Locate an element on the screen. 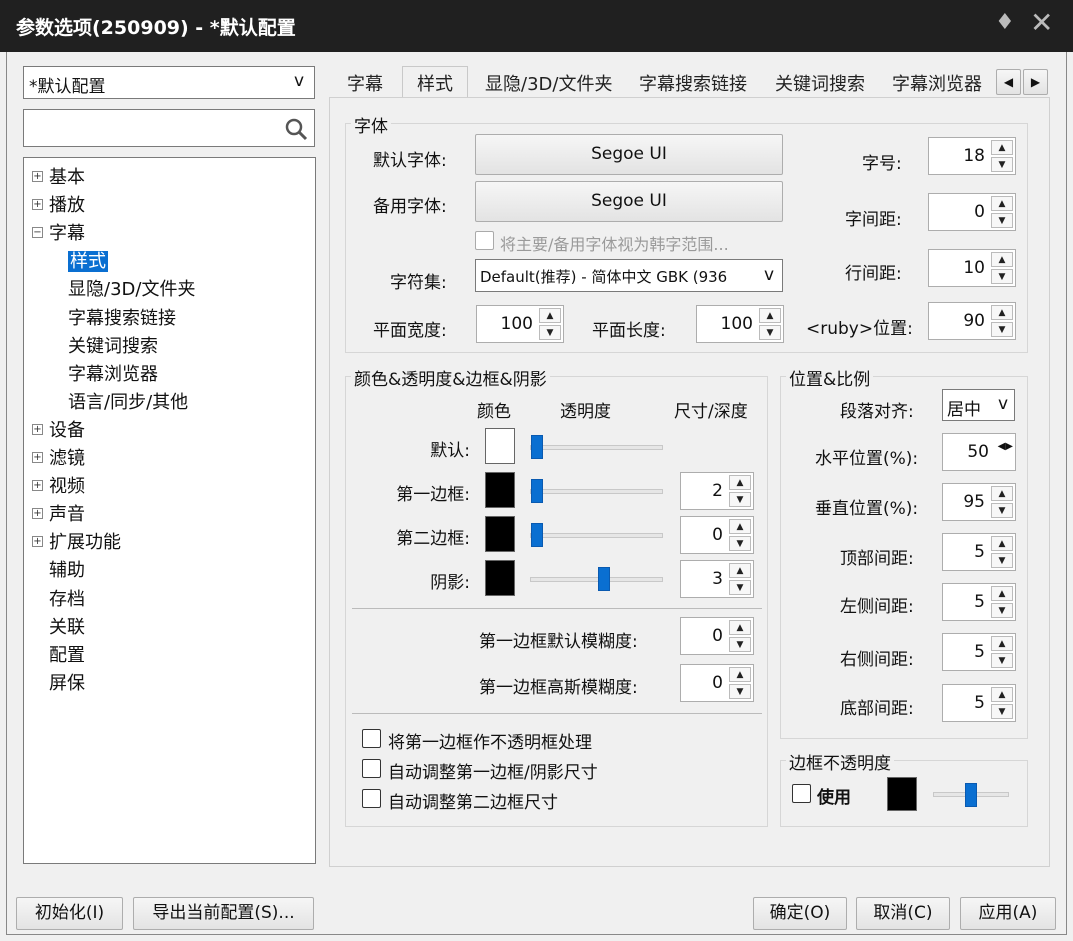 Image resolution: width=1073 pixels, height=941 pixels. ok-button: 确定(O) is located at coordinates (800, 913).